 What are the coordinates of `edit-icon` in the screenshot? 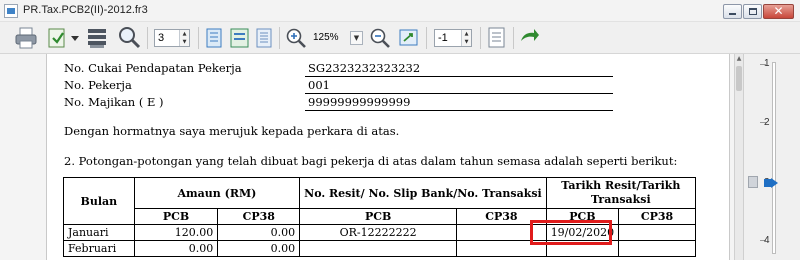 It's located at (497, 38).